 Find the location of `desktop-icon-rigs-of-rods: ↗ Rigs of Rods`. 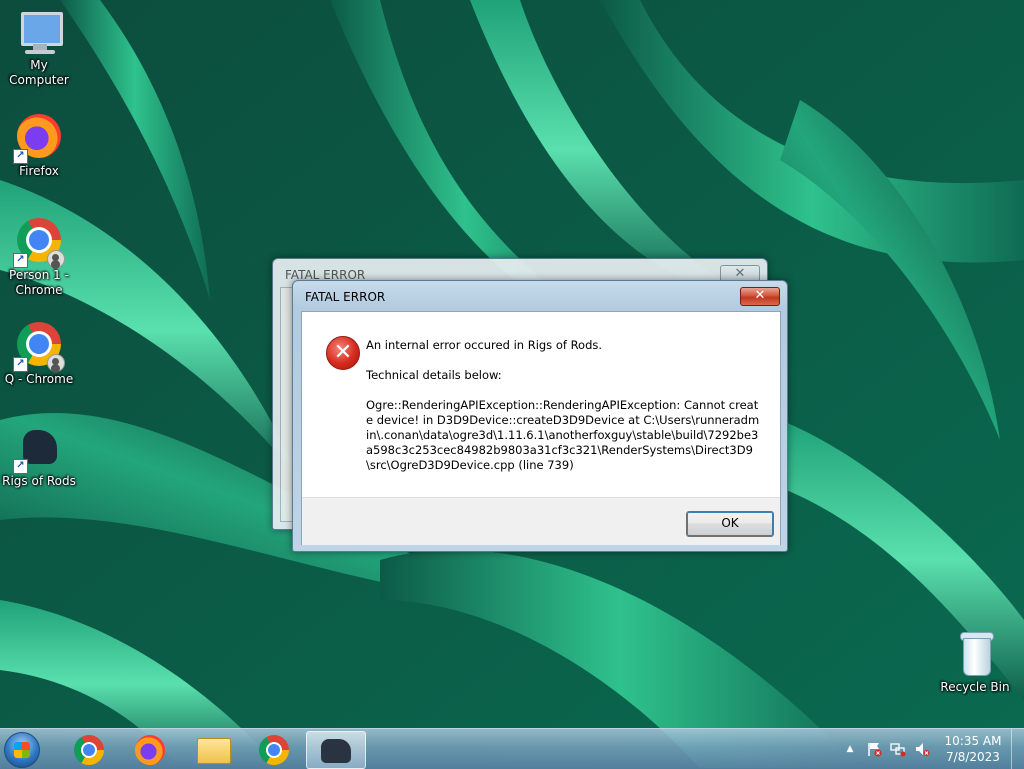

desktop-icon-rigs-of-rods: ↗ Rigs of Rods is located at coordinates (39, 456).